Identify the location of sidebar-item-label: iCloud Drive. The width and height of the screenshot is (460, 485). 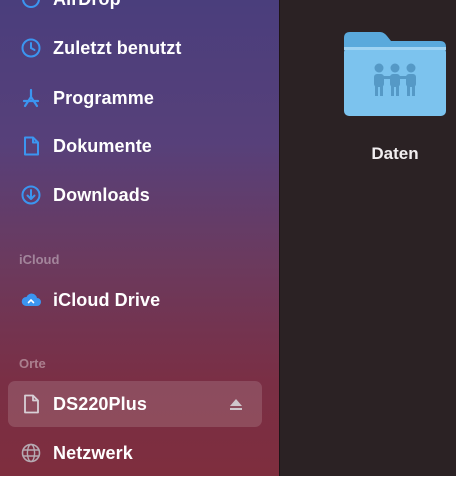
(107, 299).